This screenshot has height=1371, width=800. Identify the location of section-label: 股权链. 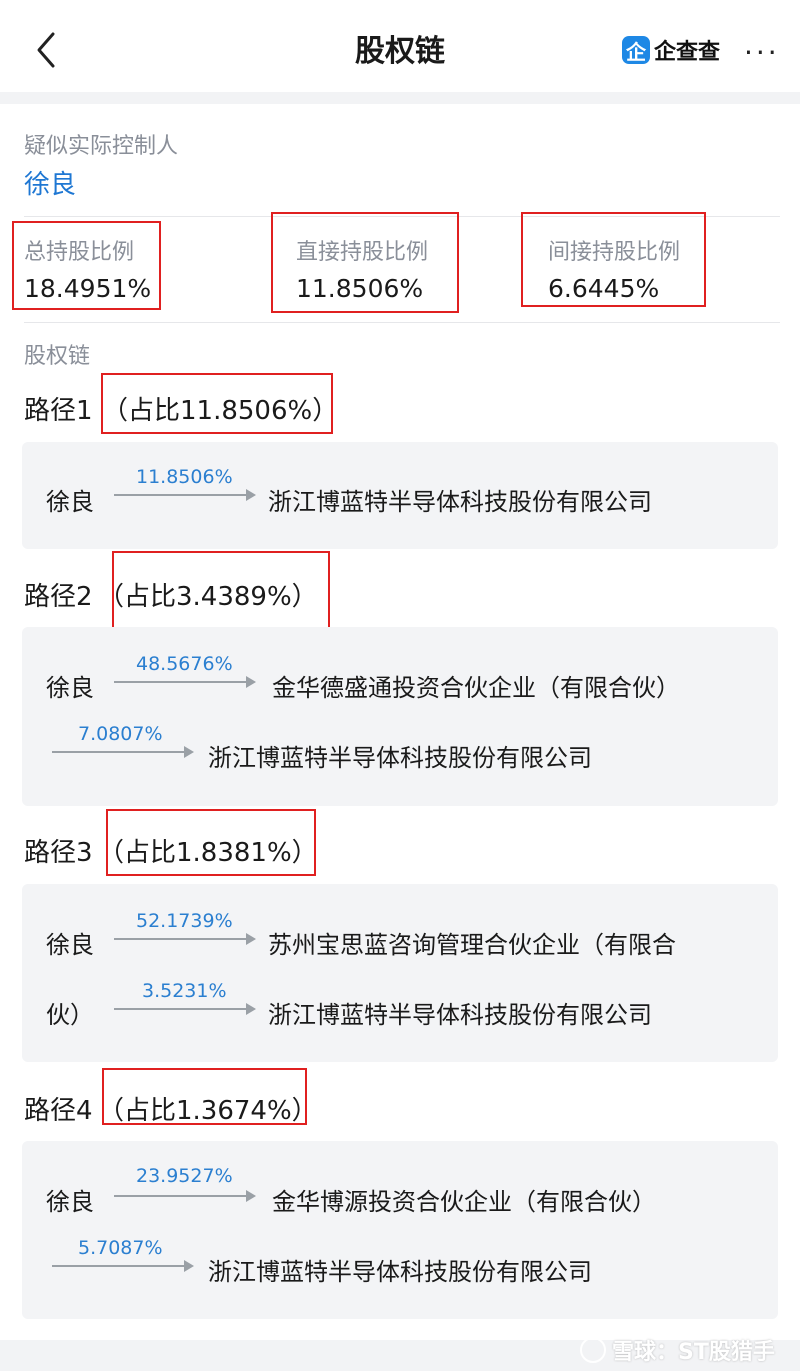
(57, 356).